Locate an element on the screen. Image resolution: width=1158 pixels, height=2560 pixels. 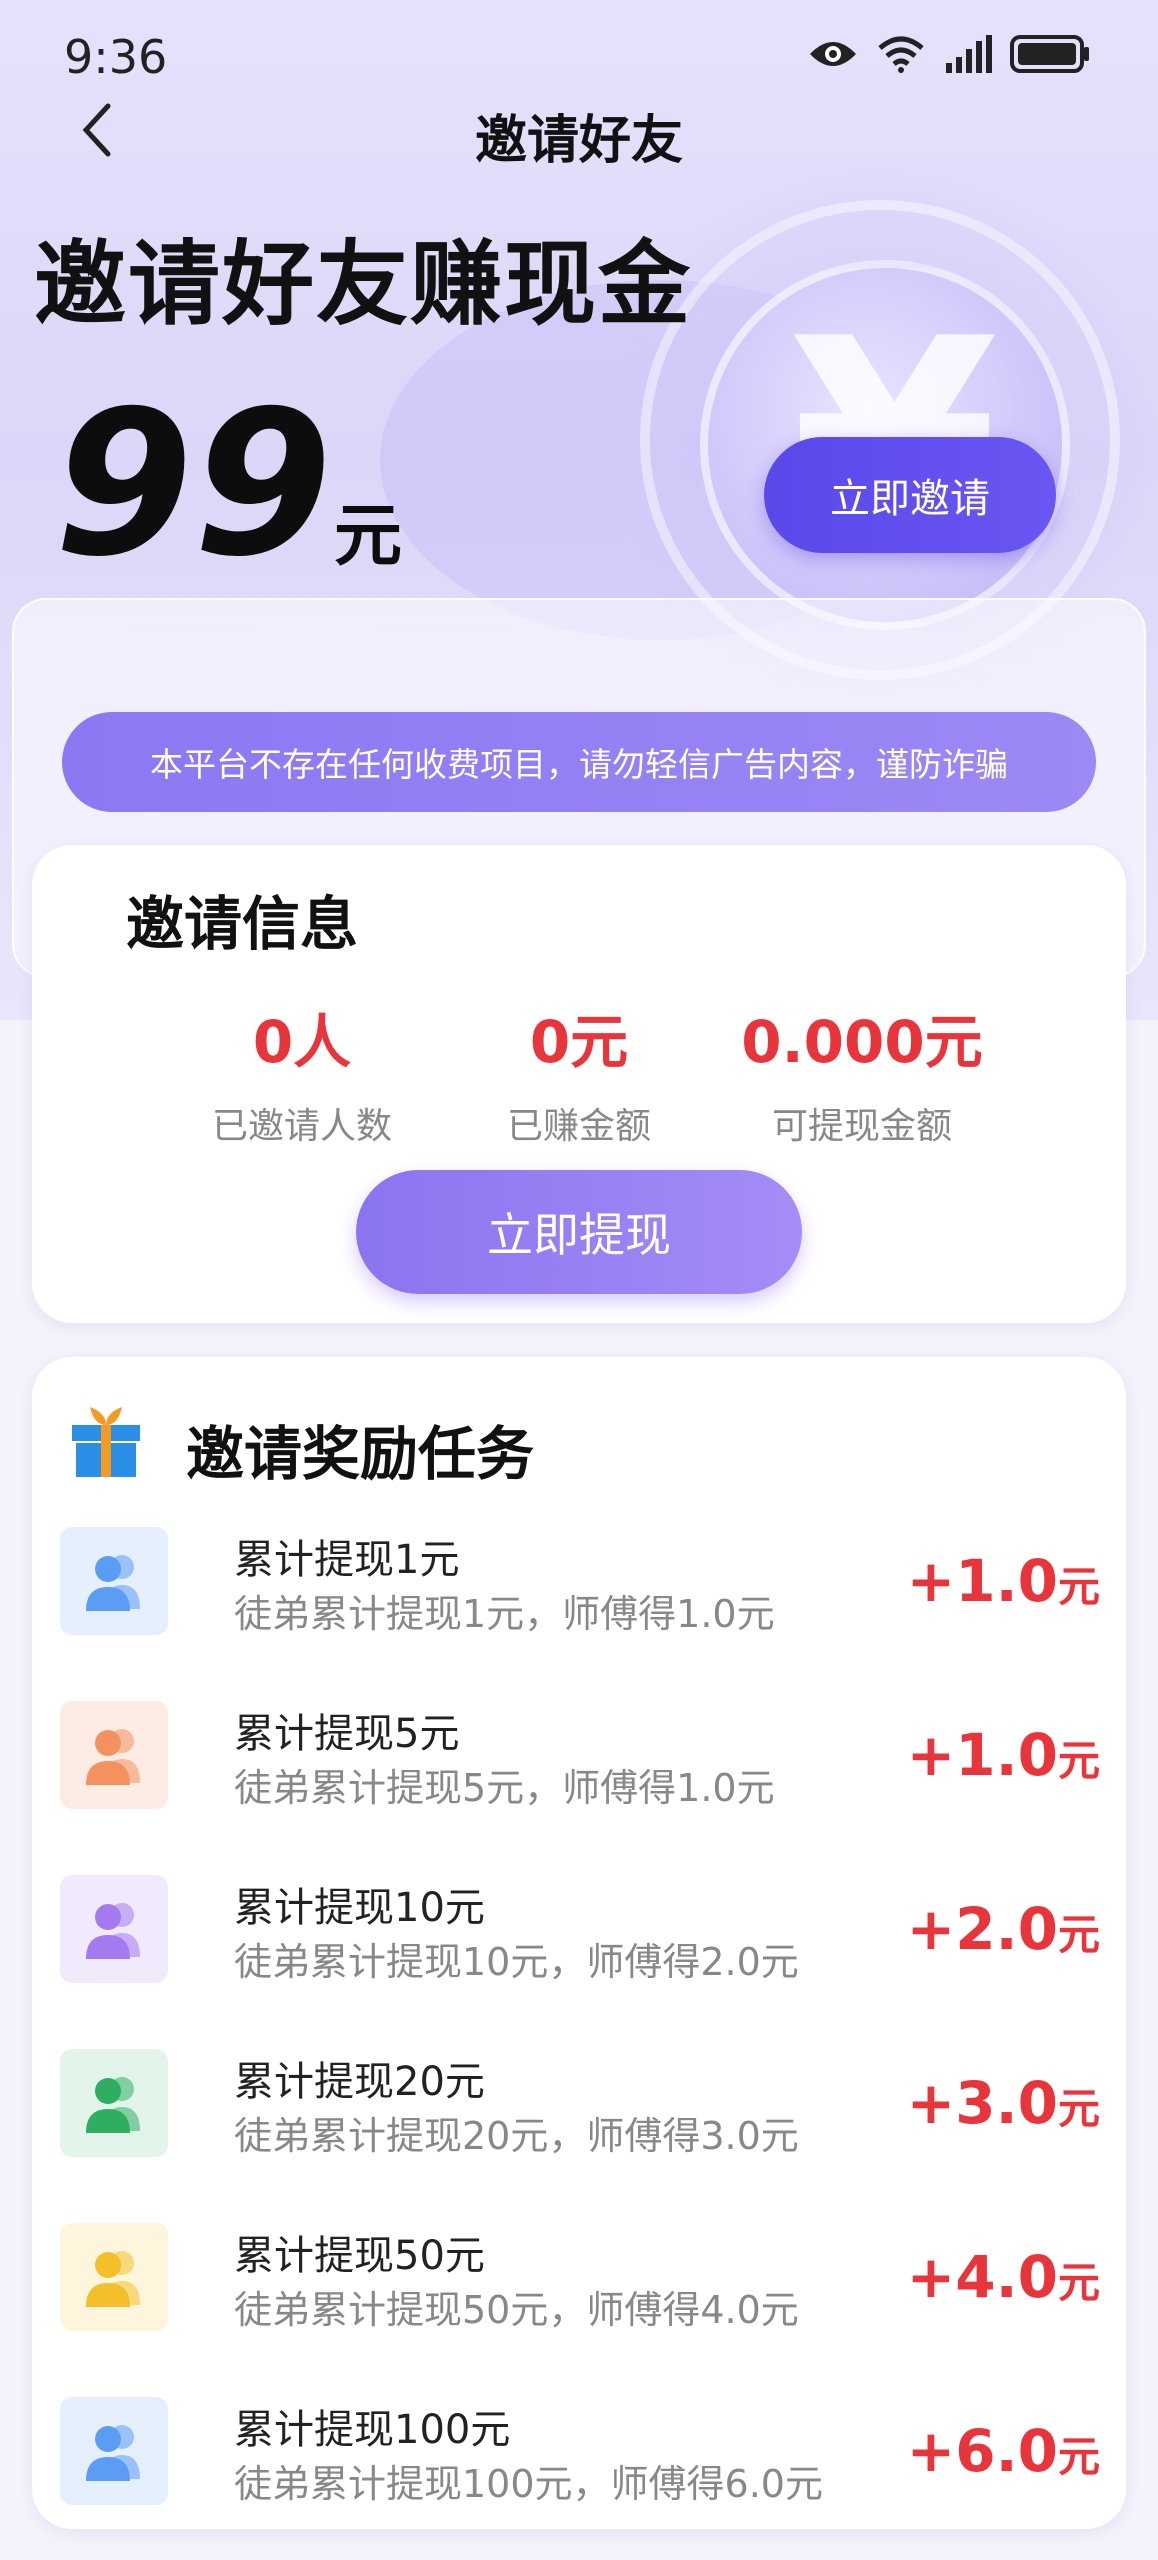
task-reward-value: +3.0 is located at coordinates (982, 2103).